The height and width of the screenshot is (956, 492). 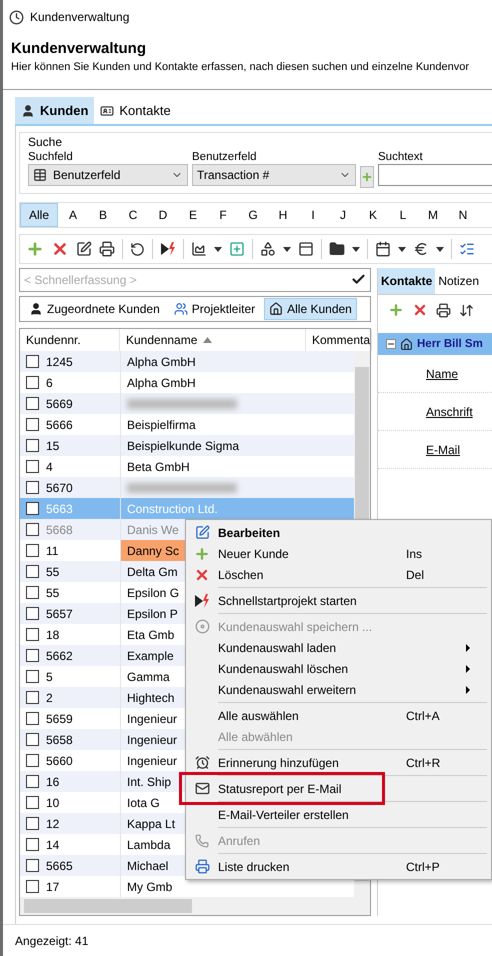 I want to click on customer-number: 5658, so click(x=59, y=739).